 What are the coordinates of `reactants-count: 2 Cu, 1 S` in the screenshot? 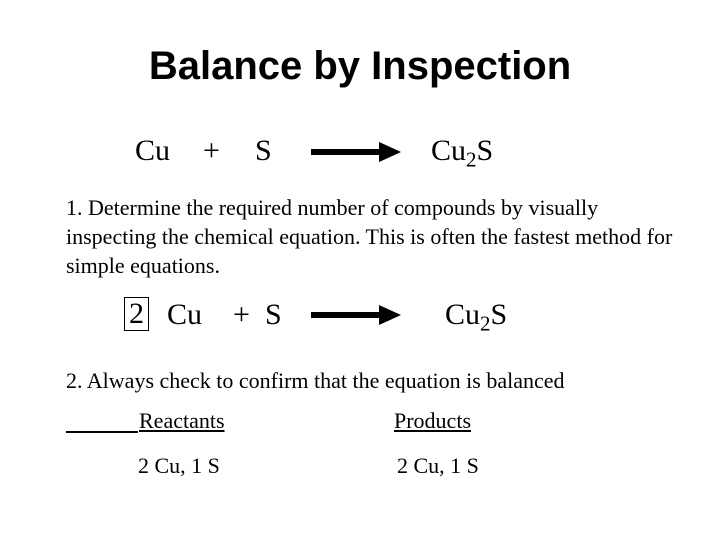 It's located at (179, 465).